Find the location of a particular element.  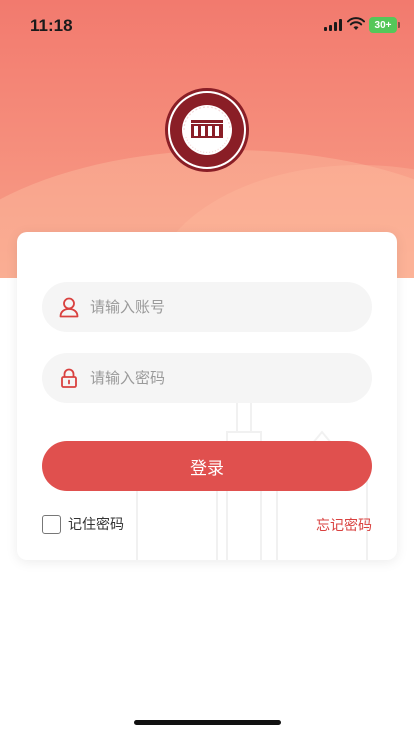

college-logo is located at coordinates (207, 130).